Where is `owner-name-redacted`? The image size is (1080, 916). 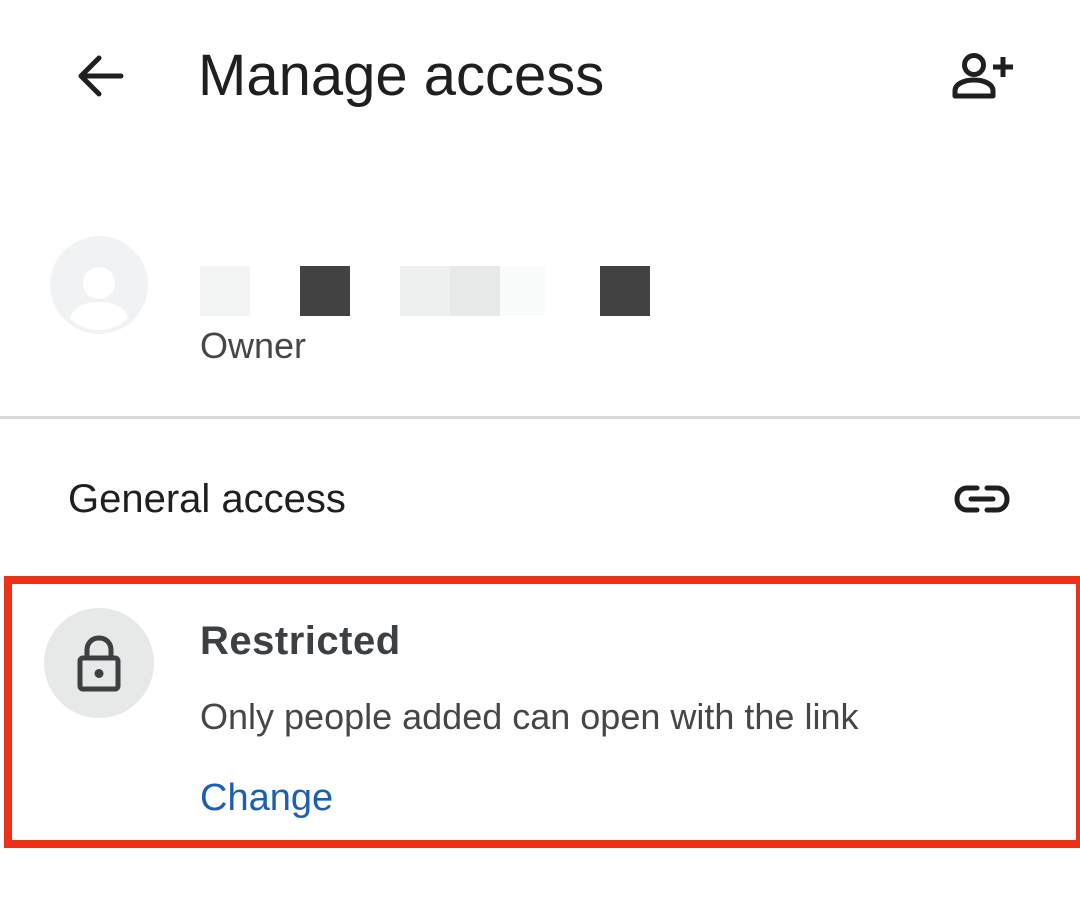
owner-name-redacted is located at coordinates (430, 291).